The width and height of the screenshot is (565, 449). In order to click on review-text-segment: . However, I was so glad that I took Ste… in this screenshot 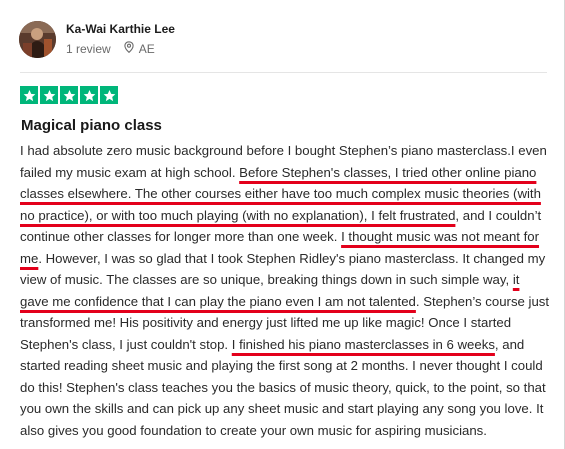, I will do `click(283, 269)`.